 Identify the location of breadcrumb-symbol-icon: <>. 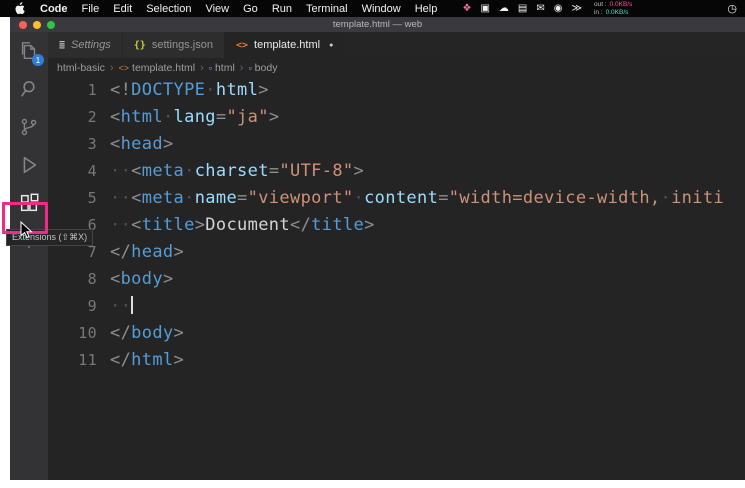
(124, 67).